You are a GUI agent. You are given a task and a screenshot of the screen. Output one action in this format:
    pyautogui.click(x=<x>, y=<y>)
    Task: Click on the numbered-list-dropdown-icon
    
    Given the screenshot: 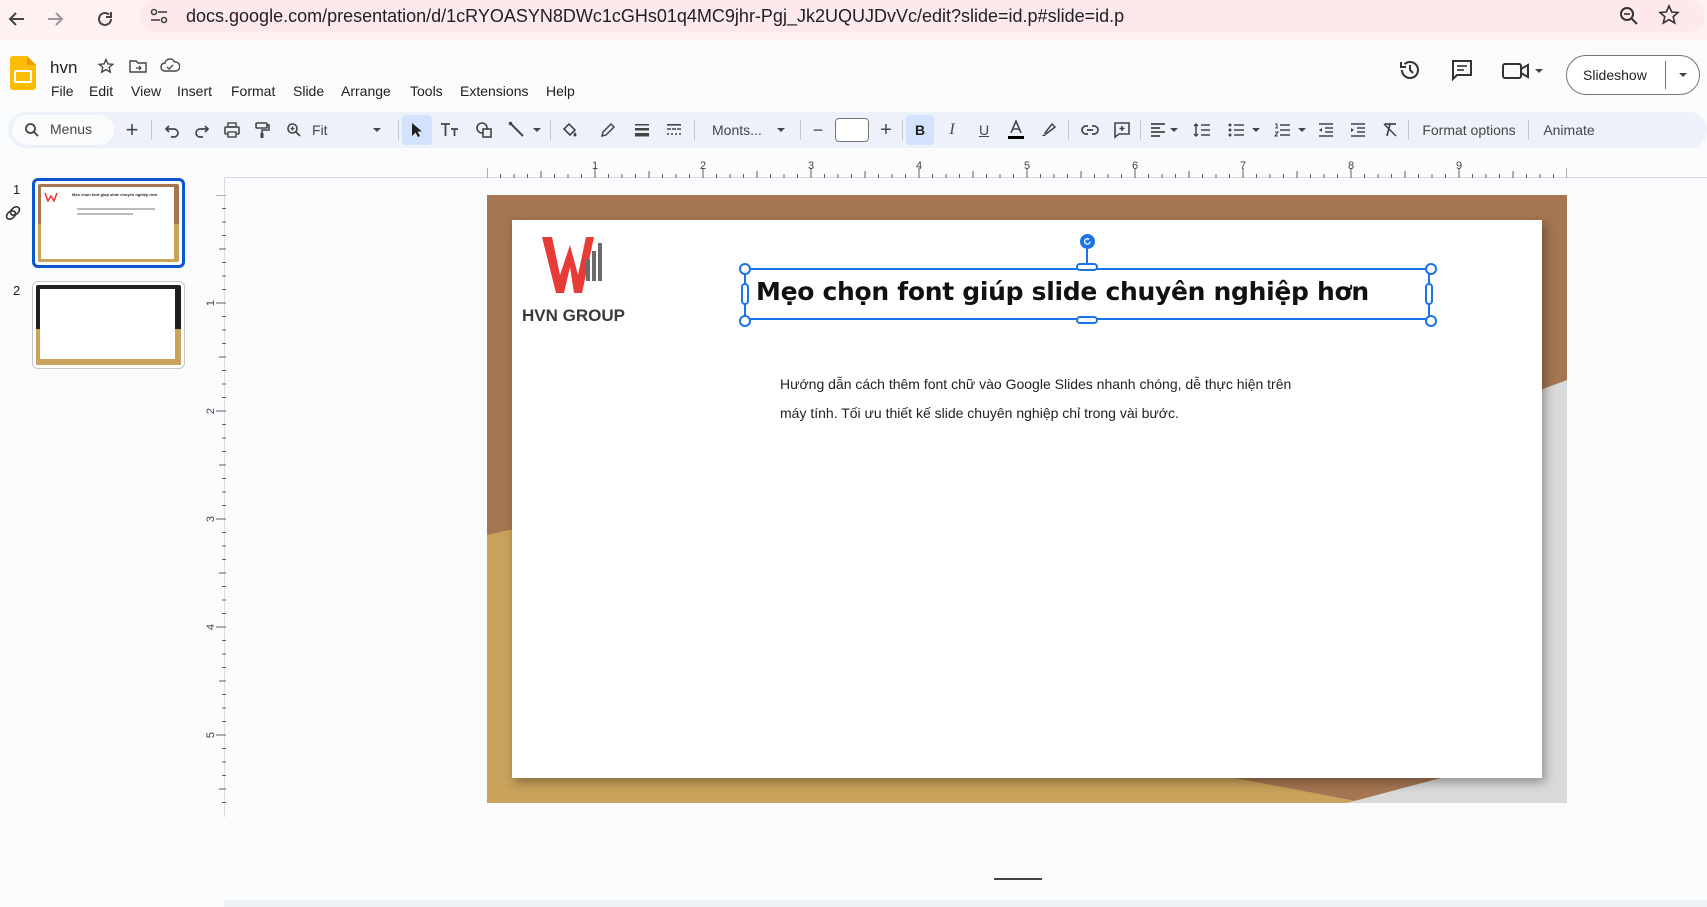 What is the action you would take?
    pyautogui.click(x=1302, y=130)
    